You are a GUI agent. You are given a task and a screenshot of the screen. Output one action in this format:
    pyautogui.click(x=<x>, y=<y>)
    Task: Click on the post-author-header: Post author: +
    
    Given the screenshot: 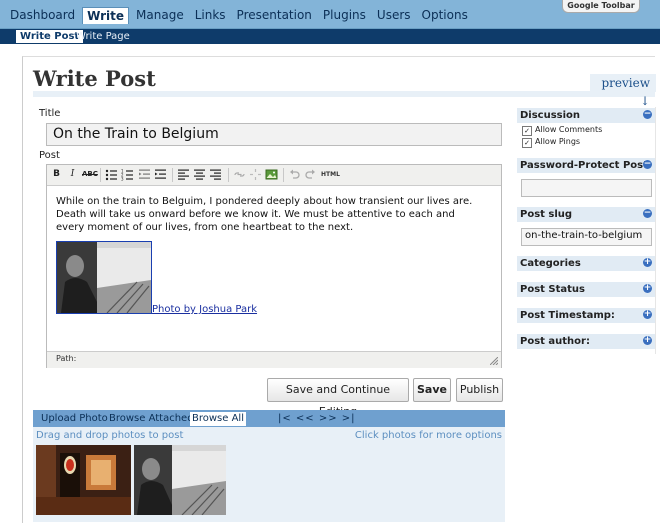 What is the action you would take?
    pyautogui.click(x=586, y=341)
    